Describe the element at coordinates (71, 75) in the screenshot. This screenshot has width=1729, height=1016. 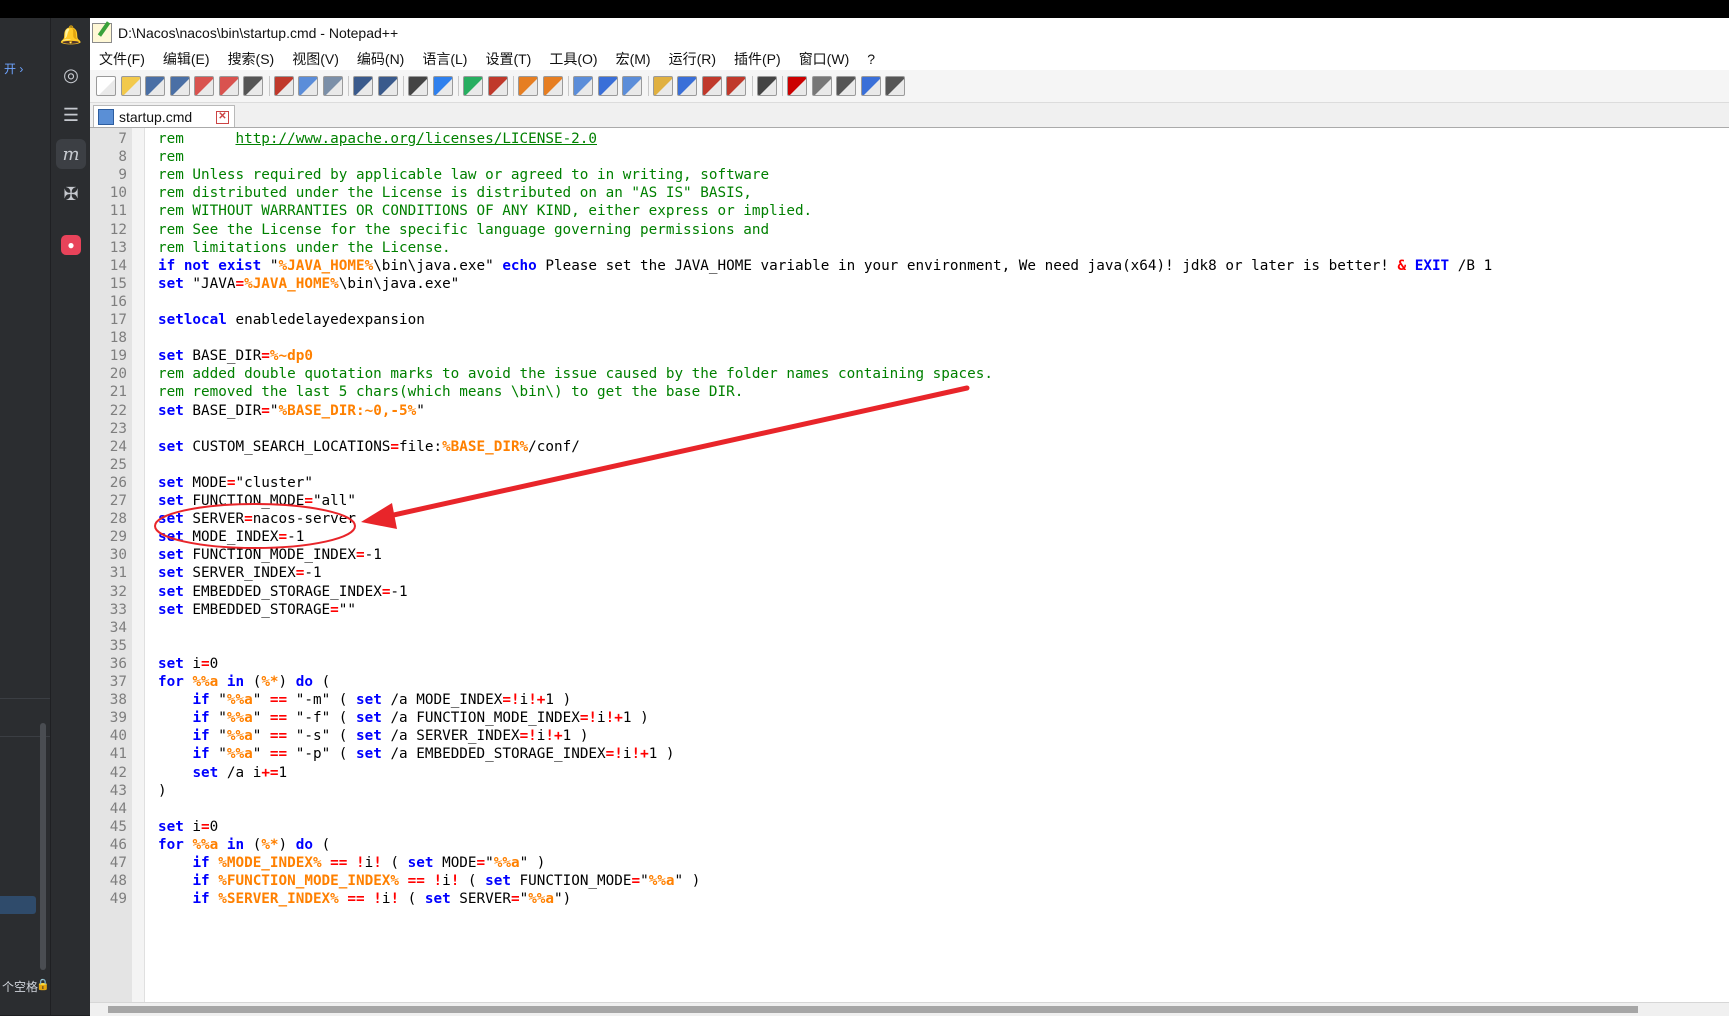
I see `spiral-icon: ◎` at that location.